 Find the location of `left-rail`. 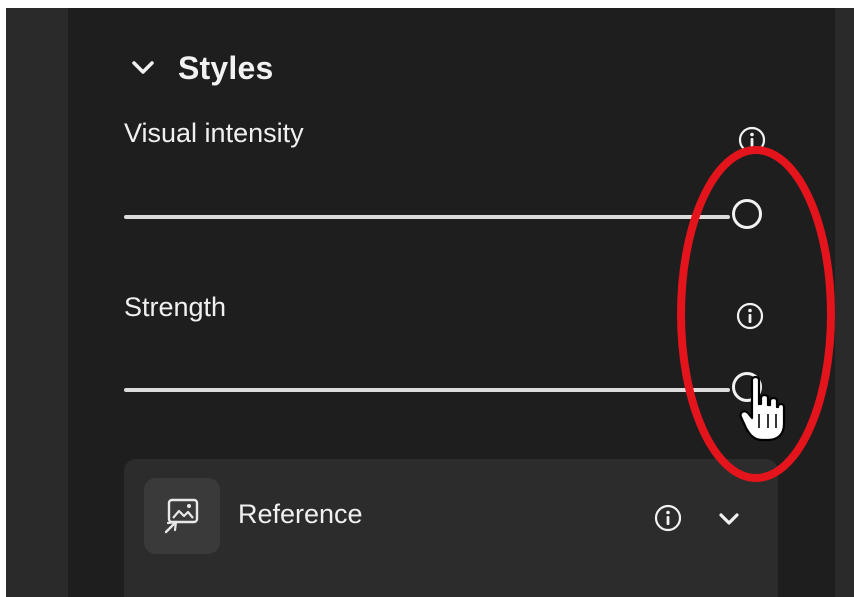

left-rail is located at coordinates (37, 302).